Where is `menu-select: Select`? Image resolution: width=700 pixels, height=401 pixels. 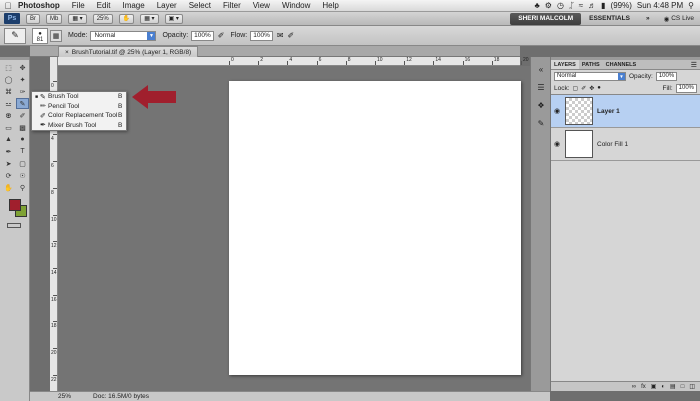 menu-select: Select is located at coordinates (200, 5).